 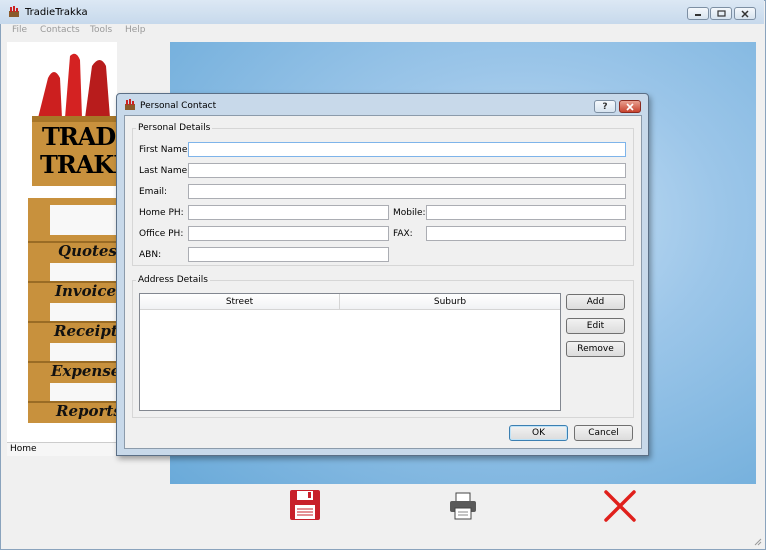 What do you see at coordinates (603, 433) in the screenshot?
I see `cancel-button: Cancel` at bounding box center [603, 433].